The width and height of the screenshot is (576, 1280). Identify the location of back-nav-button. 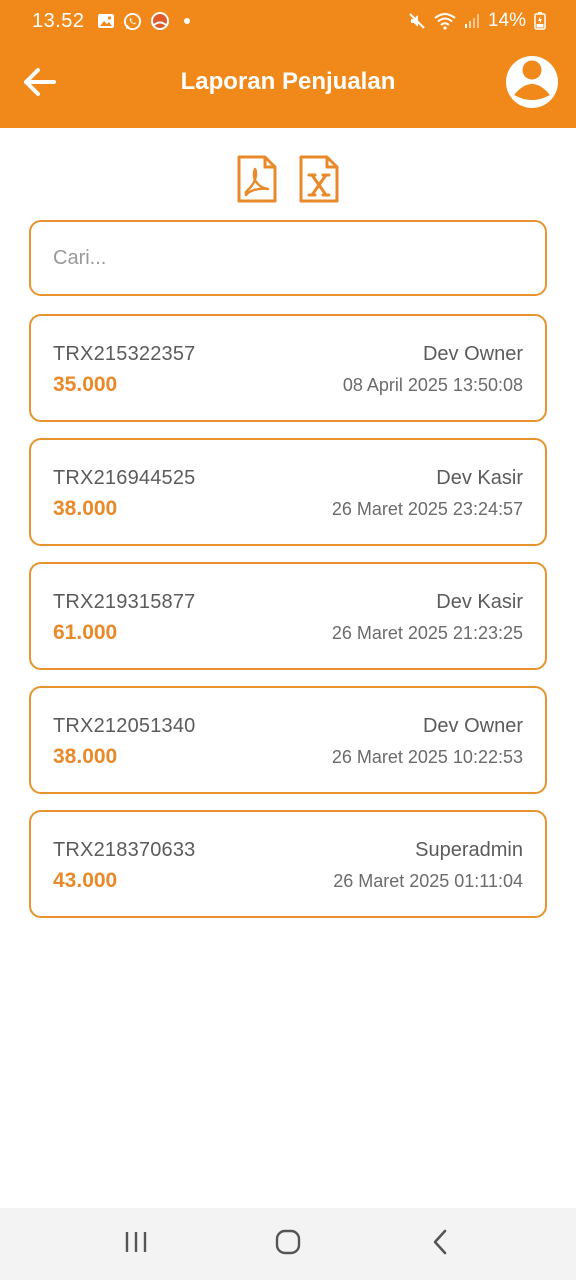
(440, 1244).